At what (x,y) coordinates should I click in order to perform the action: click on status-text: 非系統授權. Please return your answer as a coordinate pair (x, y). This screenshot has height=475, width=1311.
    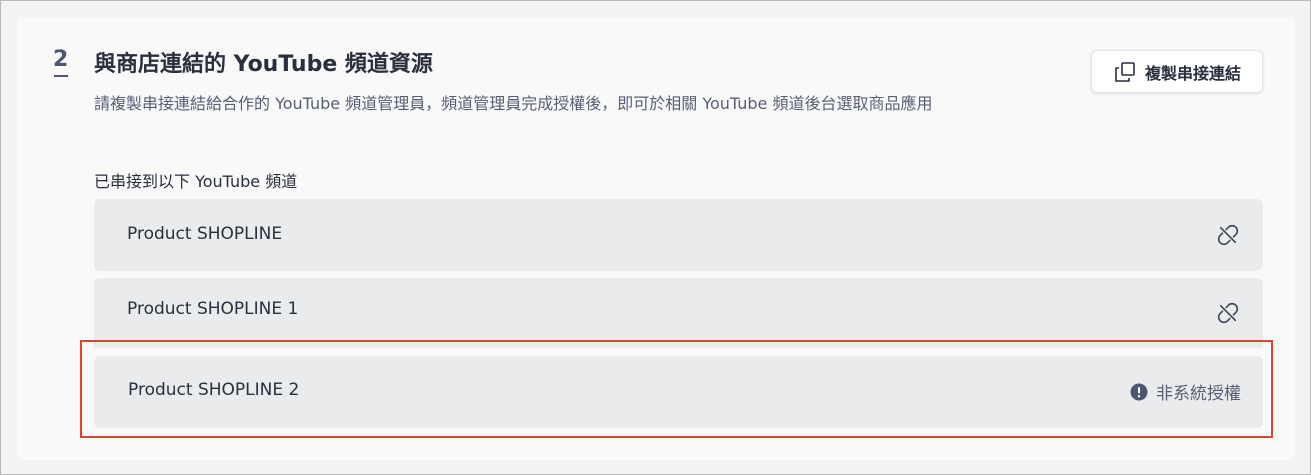
    Looking at the image, I should click on (1198, 394).